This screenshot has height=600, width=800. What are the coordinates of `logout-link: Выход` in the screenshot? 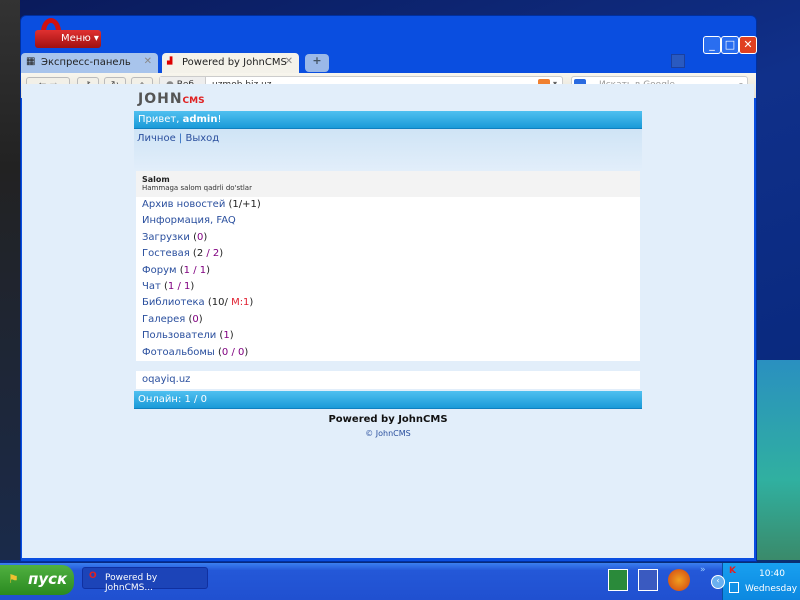 It's located at (202, 138).